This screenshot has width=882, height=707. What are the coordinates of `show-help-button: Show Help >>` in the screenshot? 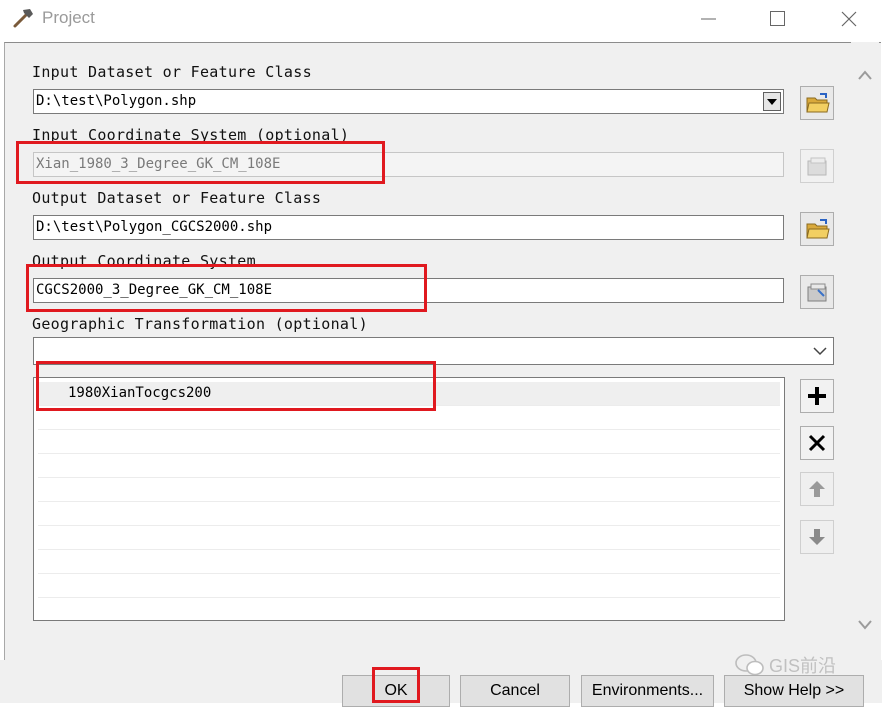 It's located at (794, 691).